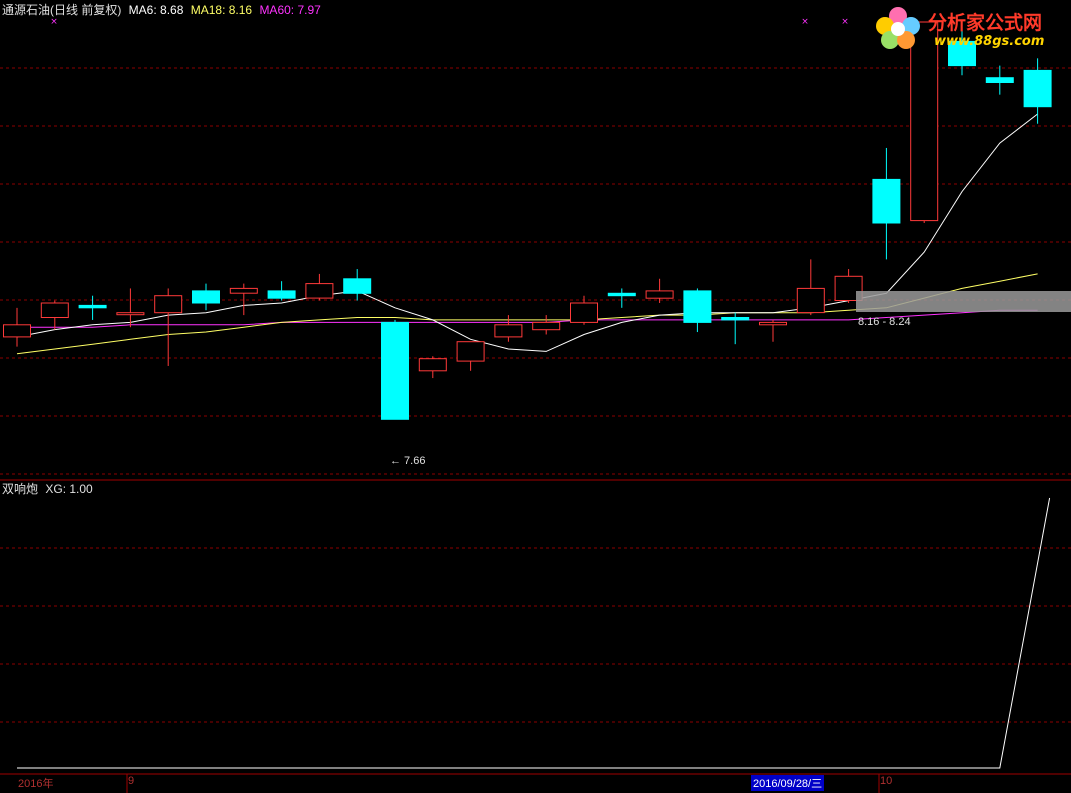 The width and height of the screenshot is (1071, 793). What do you see at coordinates (985, 23) in the screenshot?
I see `logo-text: 分析家公式网` at bounding box center [985, 23].